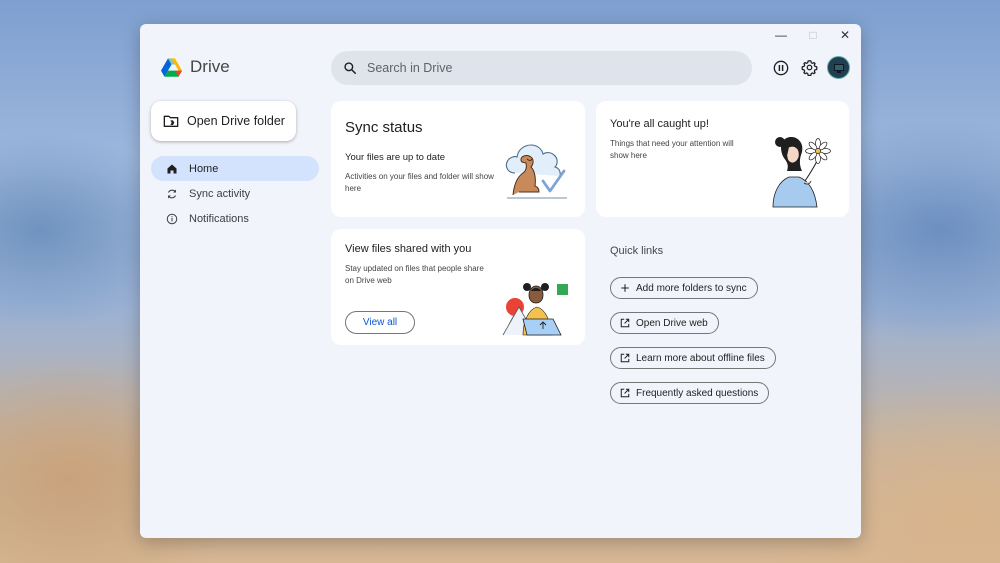 This screenshot has height=563, width=1000. Describe the element at coordinates (380, 322) in the screenshot. I see `view-all-button: View all` at that location.